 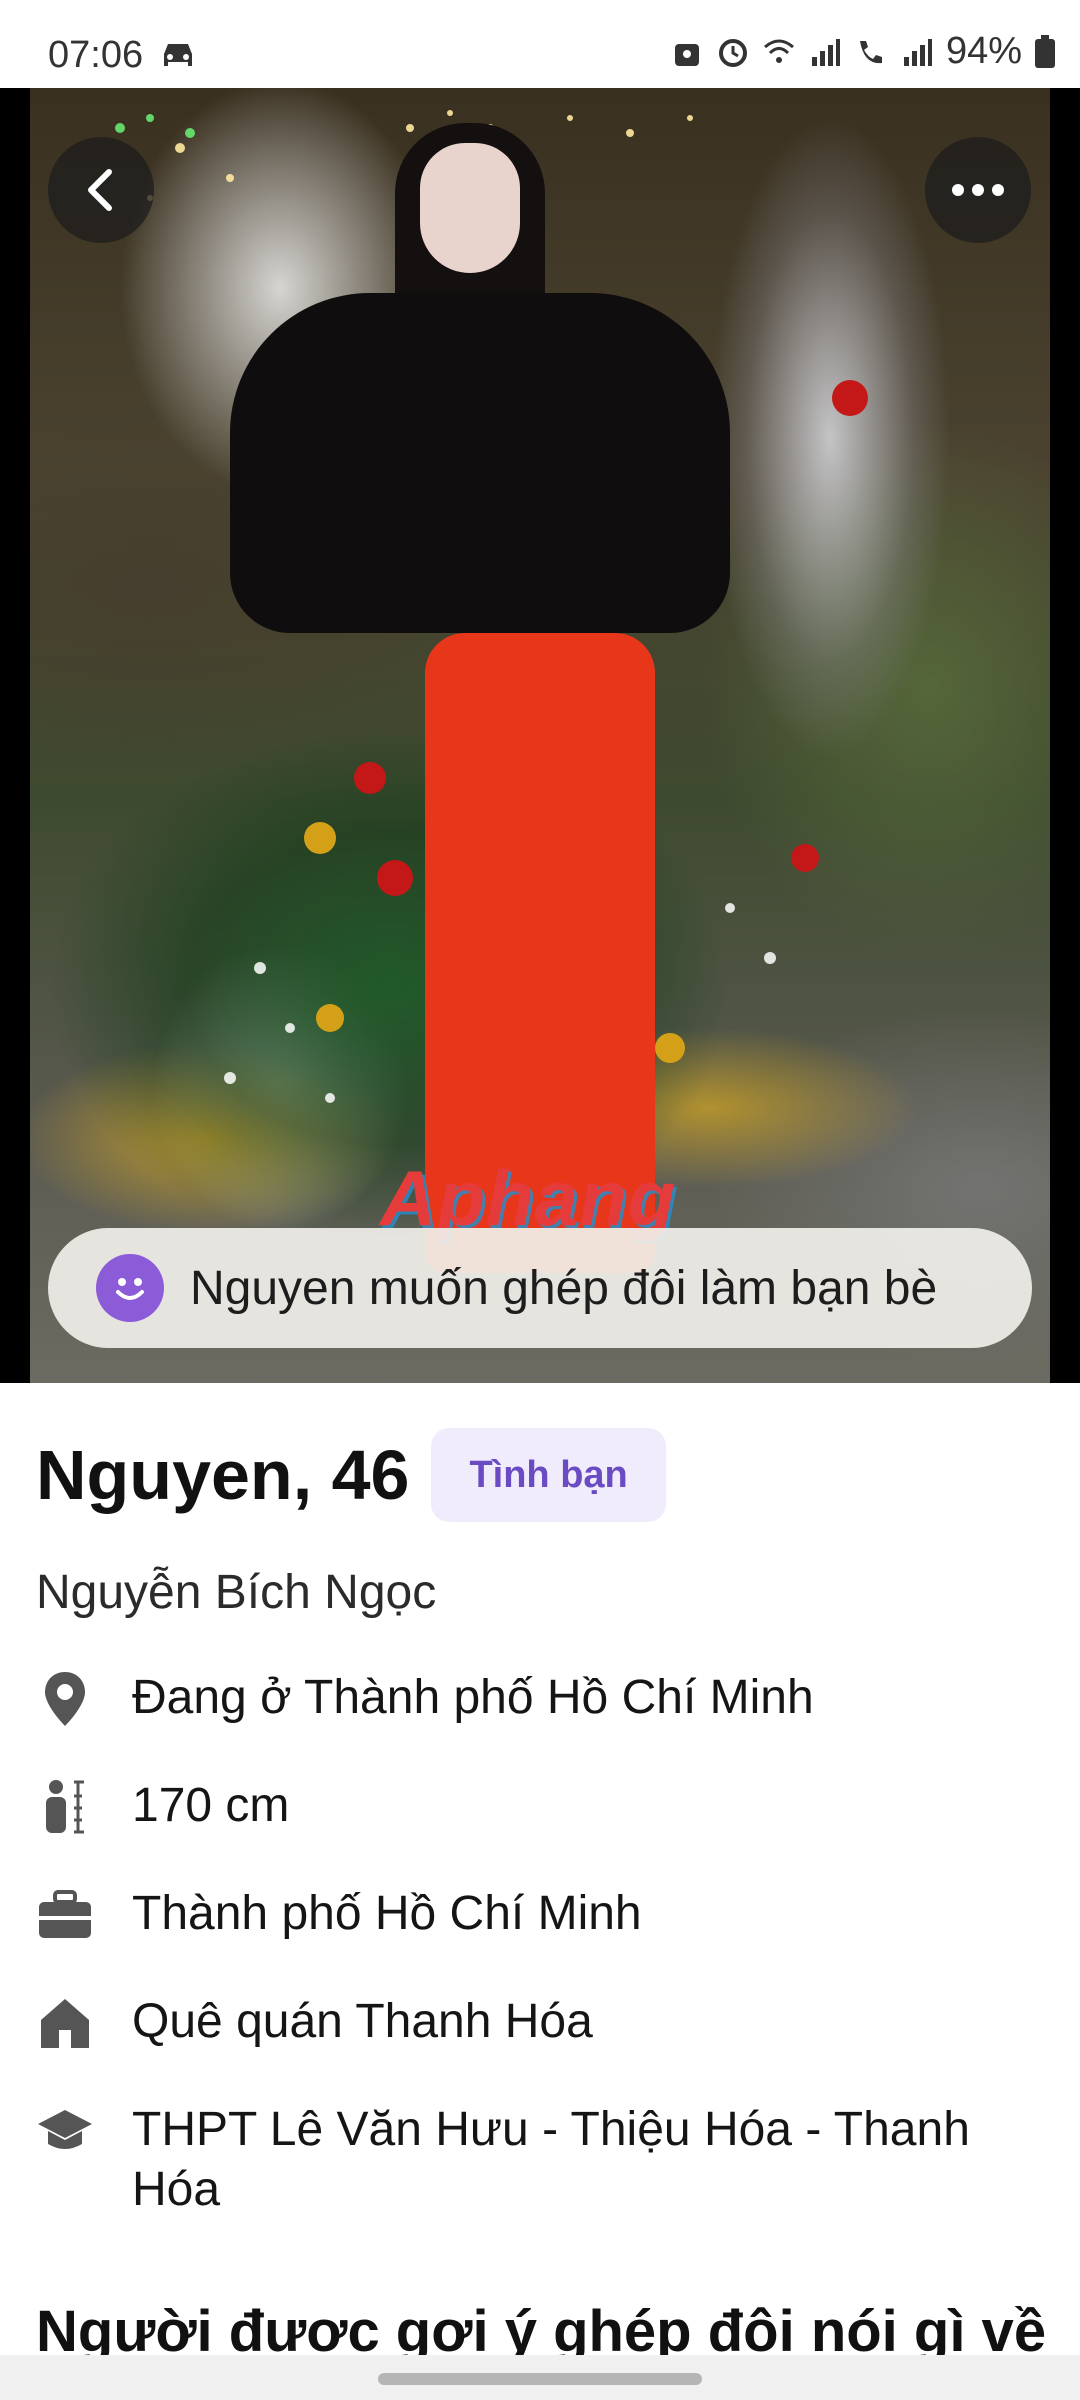 I want to click on info-item-height: 170 cm, so click(x=541, y=1807).